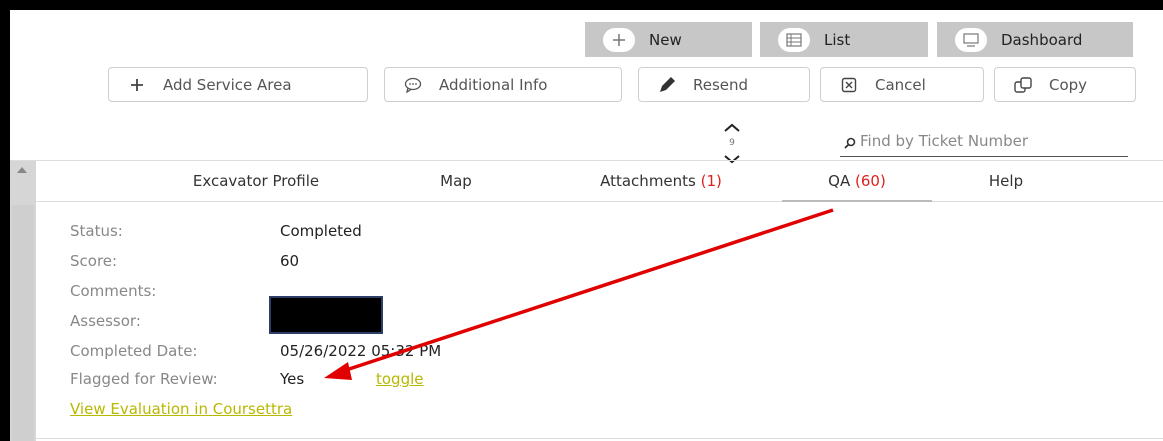 This screenshot has width=1163, height=441. I want to click on screenshot-frame-left, so click(5, 220).